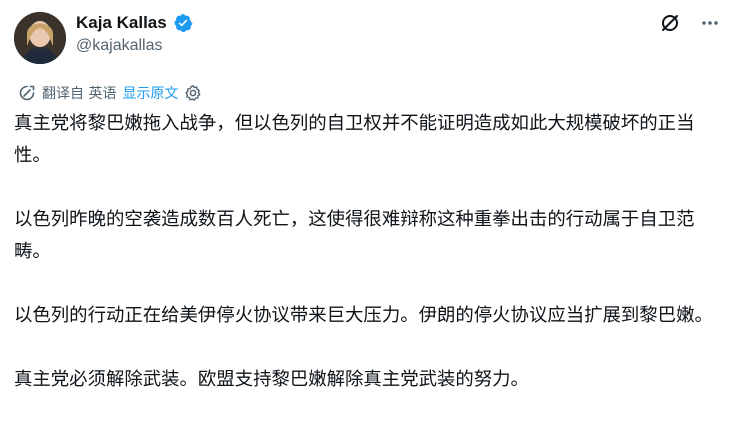 The height and width of the screenshot is (422, 735). Describe the element at coordinates (27, 93) in the screenshot. I see `translate-icon` at that location.